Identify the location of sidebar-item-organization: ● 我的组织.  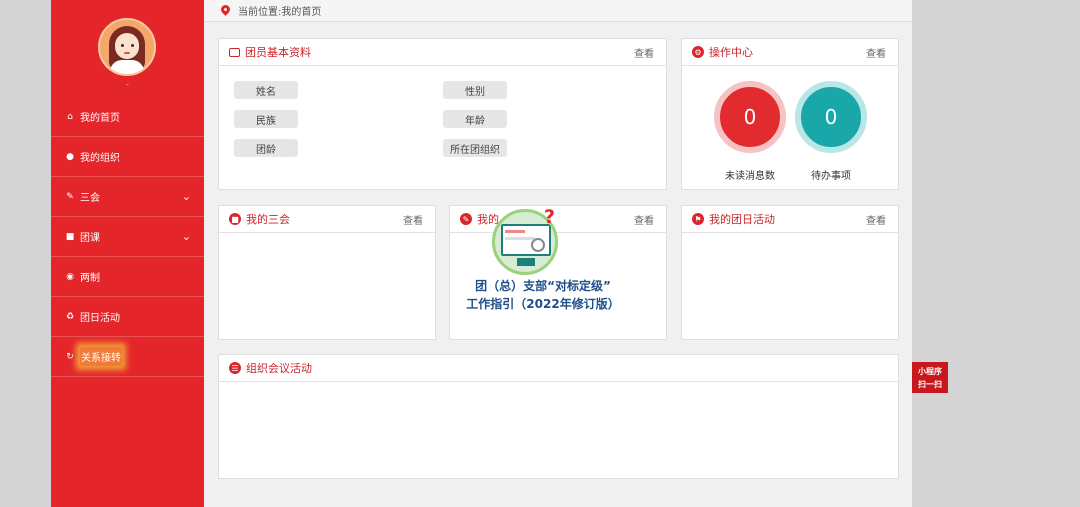
(127, 157).